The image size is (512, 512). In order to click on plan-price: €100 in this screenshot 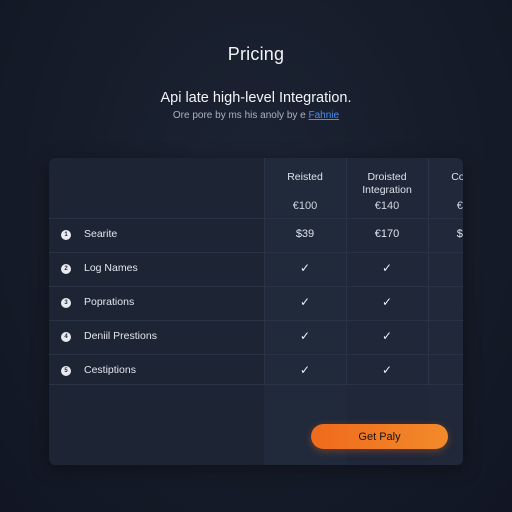, I will do `click(305, 206)`.